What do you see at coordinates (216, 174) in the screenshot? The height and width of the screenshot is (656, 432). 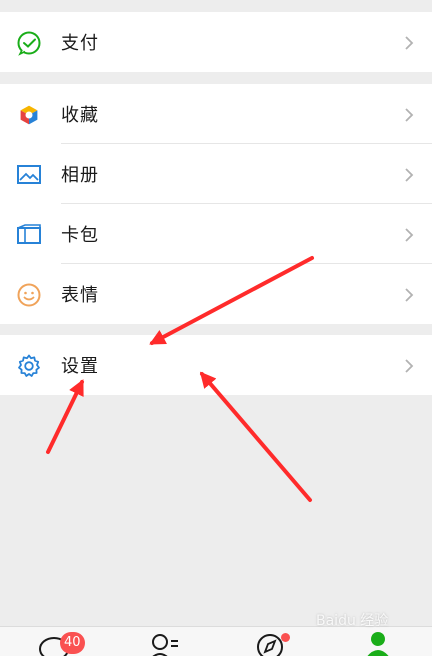 I see `menu-item-album: 相册` at bounding box center [216, 174].